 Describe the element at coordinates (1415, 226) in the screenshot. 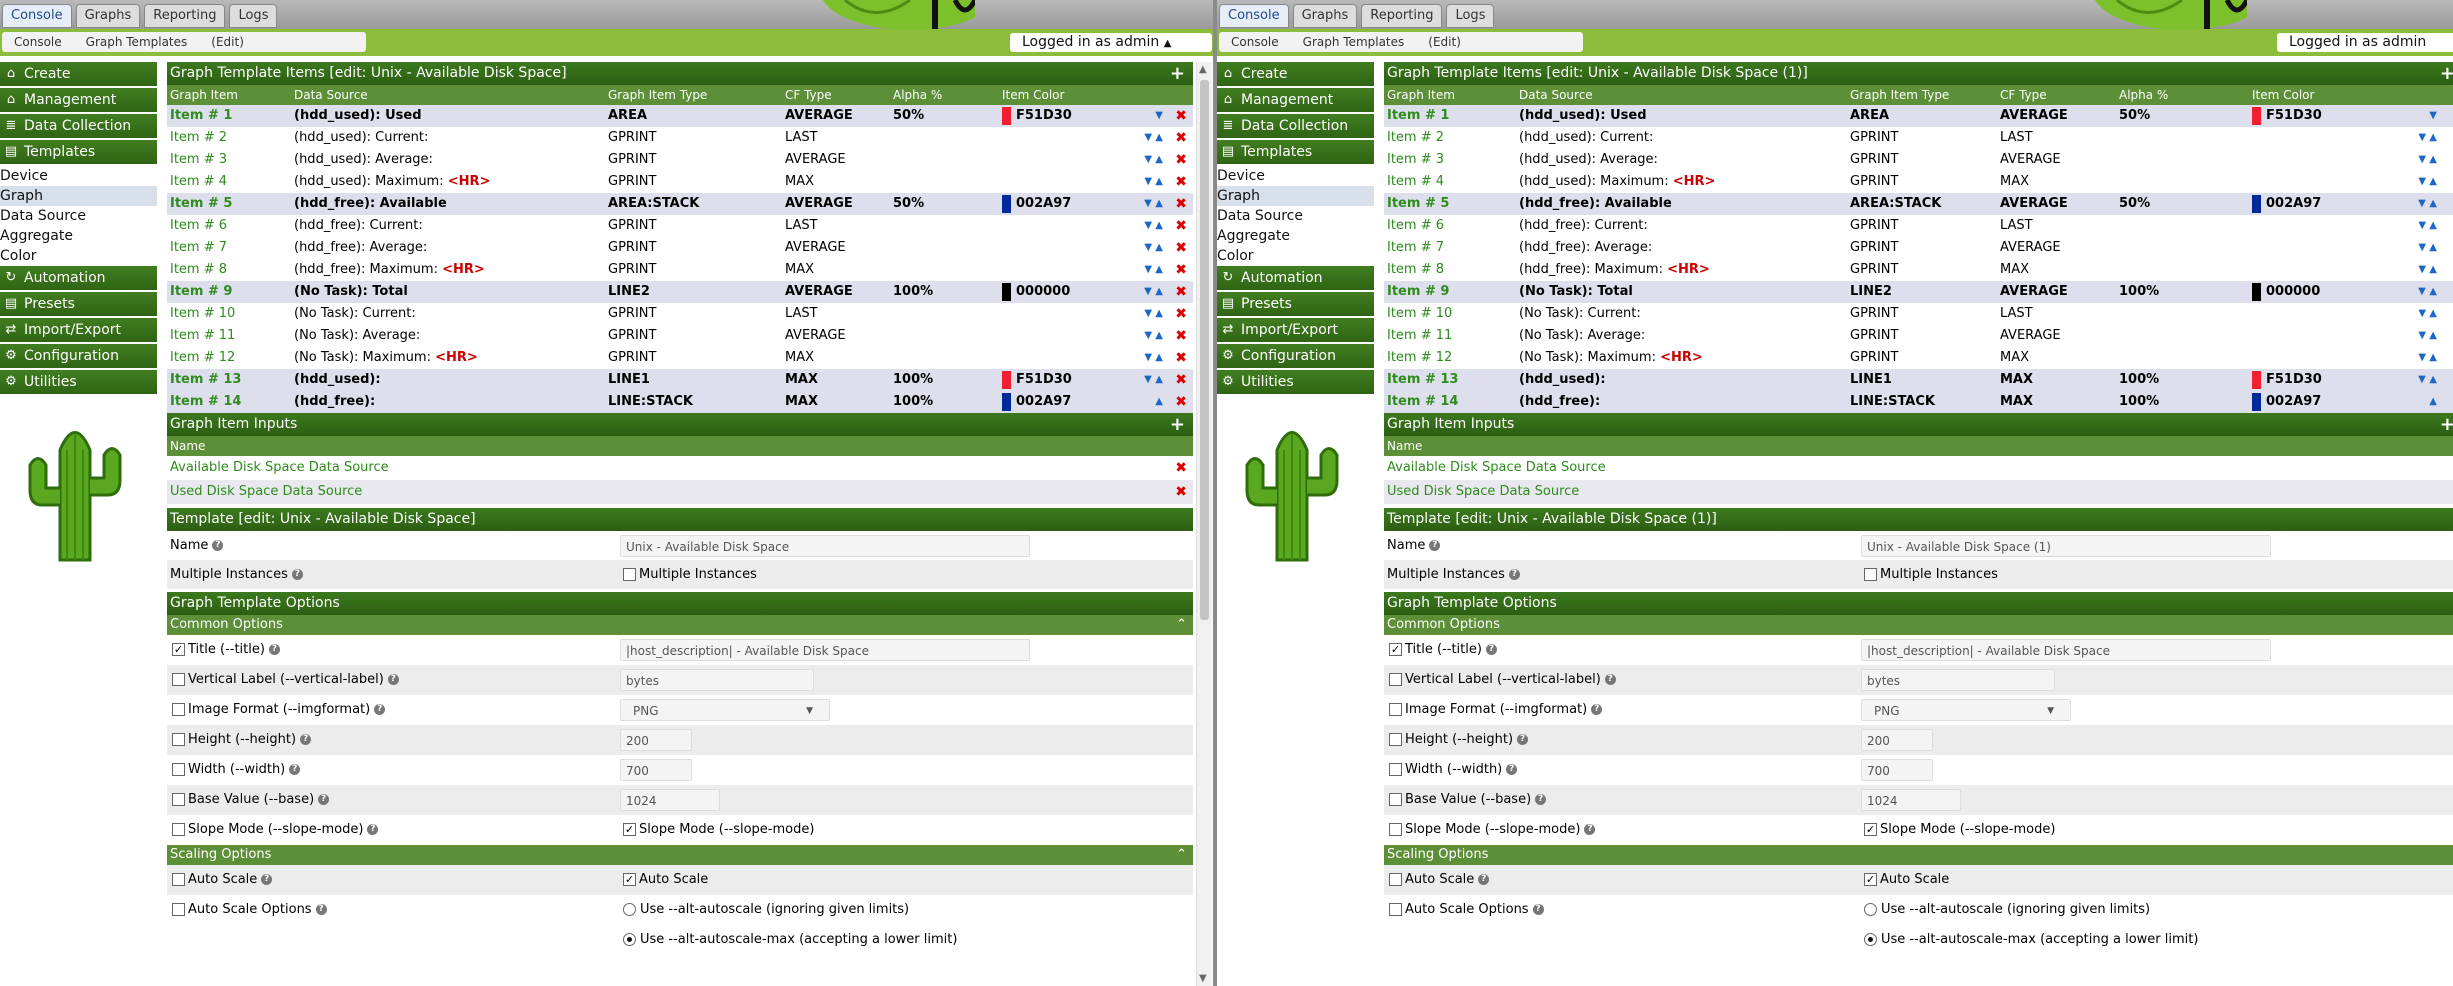

I see `item-link: Item # 6` at that location.